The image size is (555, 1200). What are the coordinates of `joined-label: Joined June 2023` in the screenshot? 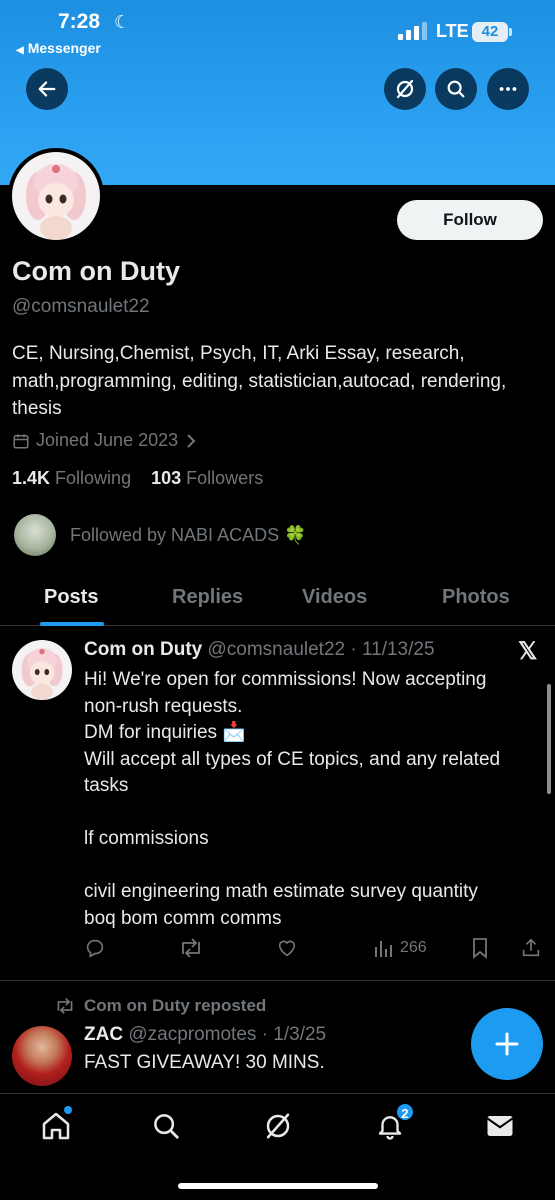 It's located at (107, 440).